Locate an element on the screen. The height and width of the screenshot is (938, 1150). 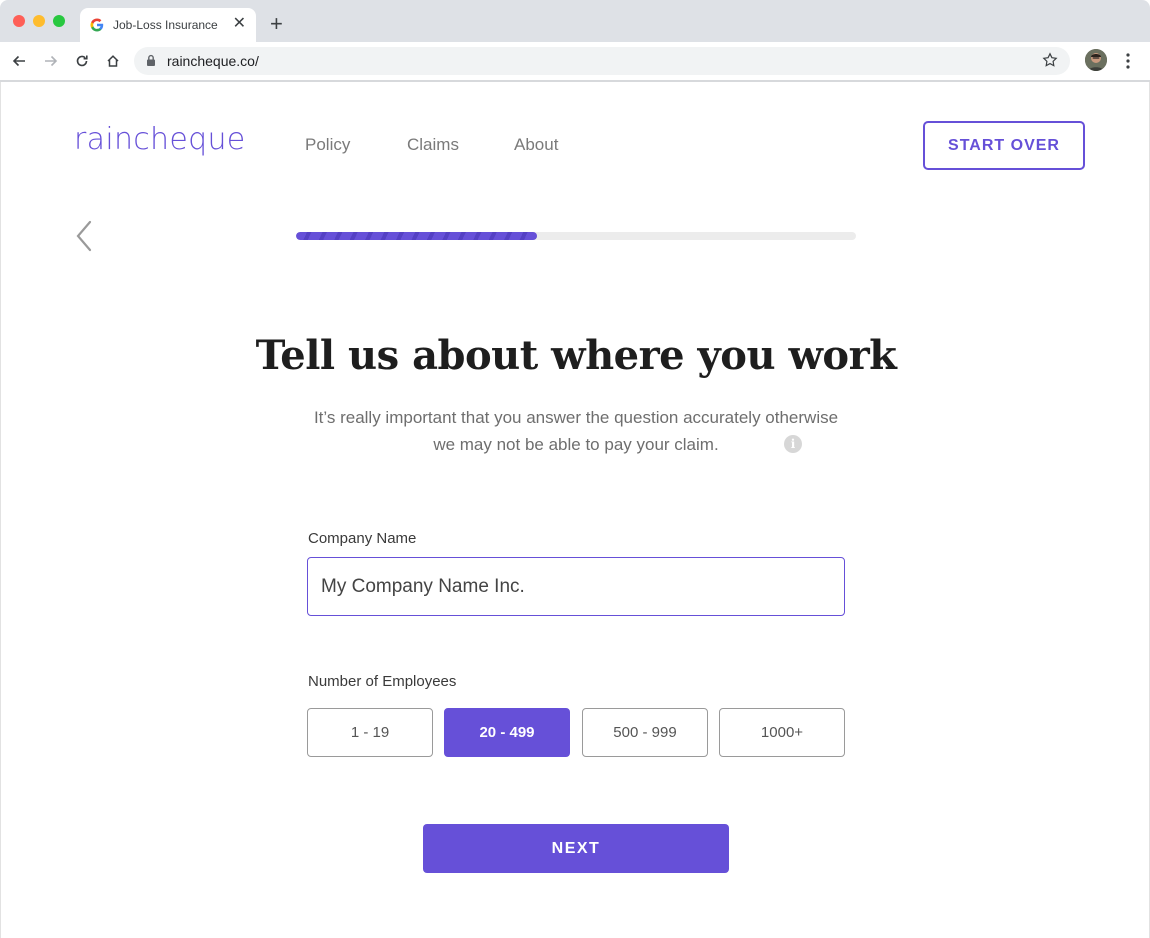
employees-label: Number of Employees is located at coordinates (382, 681).